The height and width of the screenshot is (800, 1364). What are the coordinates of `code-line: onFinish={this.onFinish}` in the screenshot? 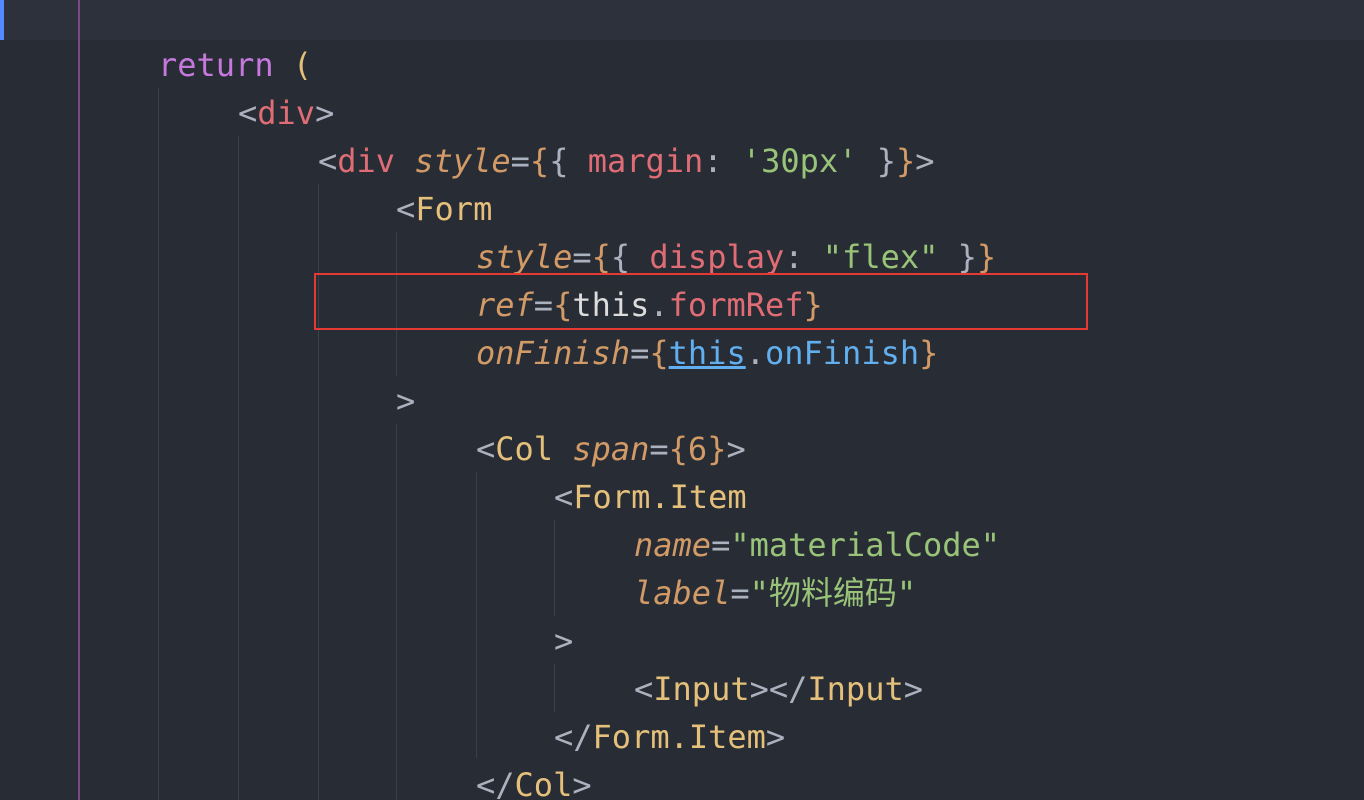 It's located at (707, 353).